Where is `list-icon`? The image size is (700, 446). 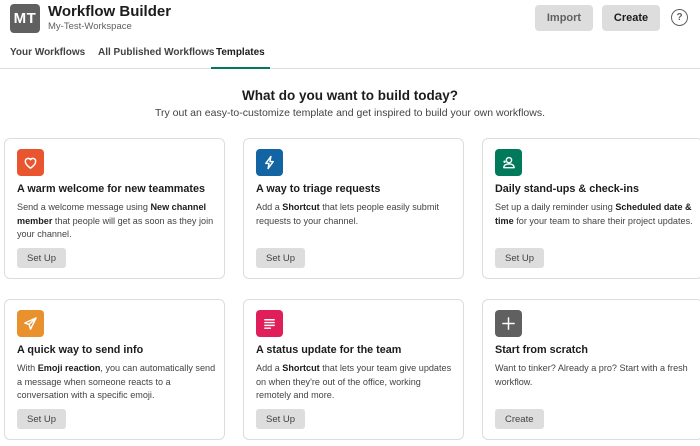 list-icon is located at coordinates (269, 323).